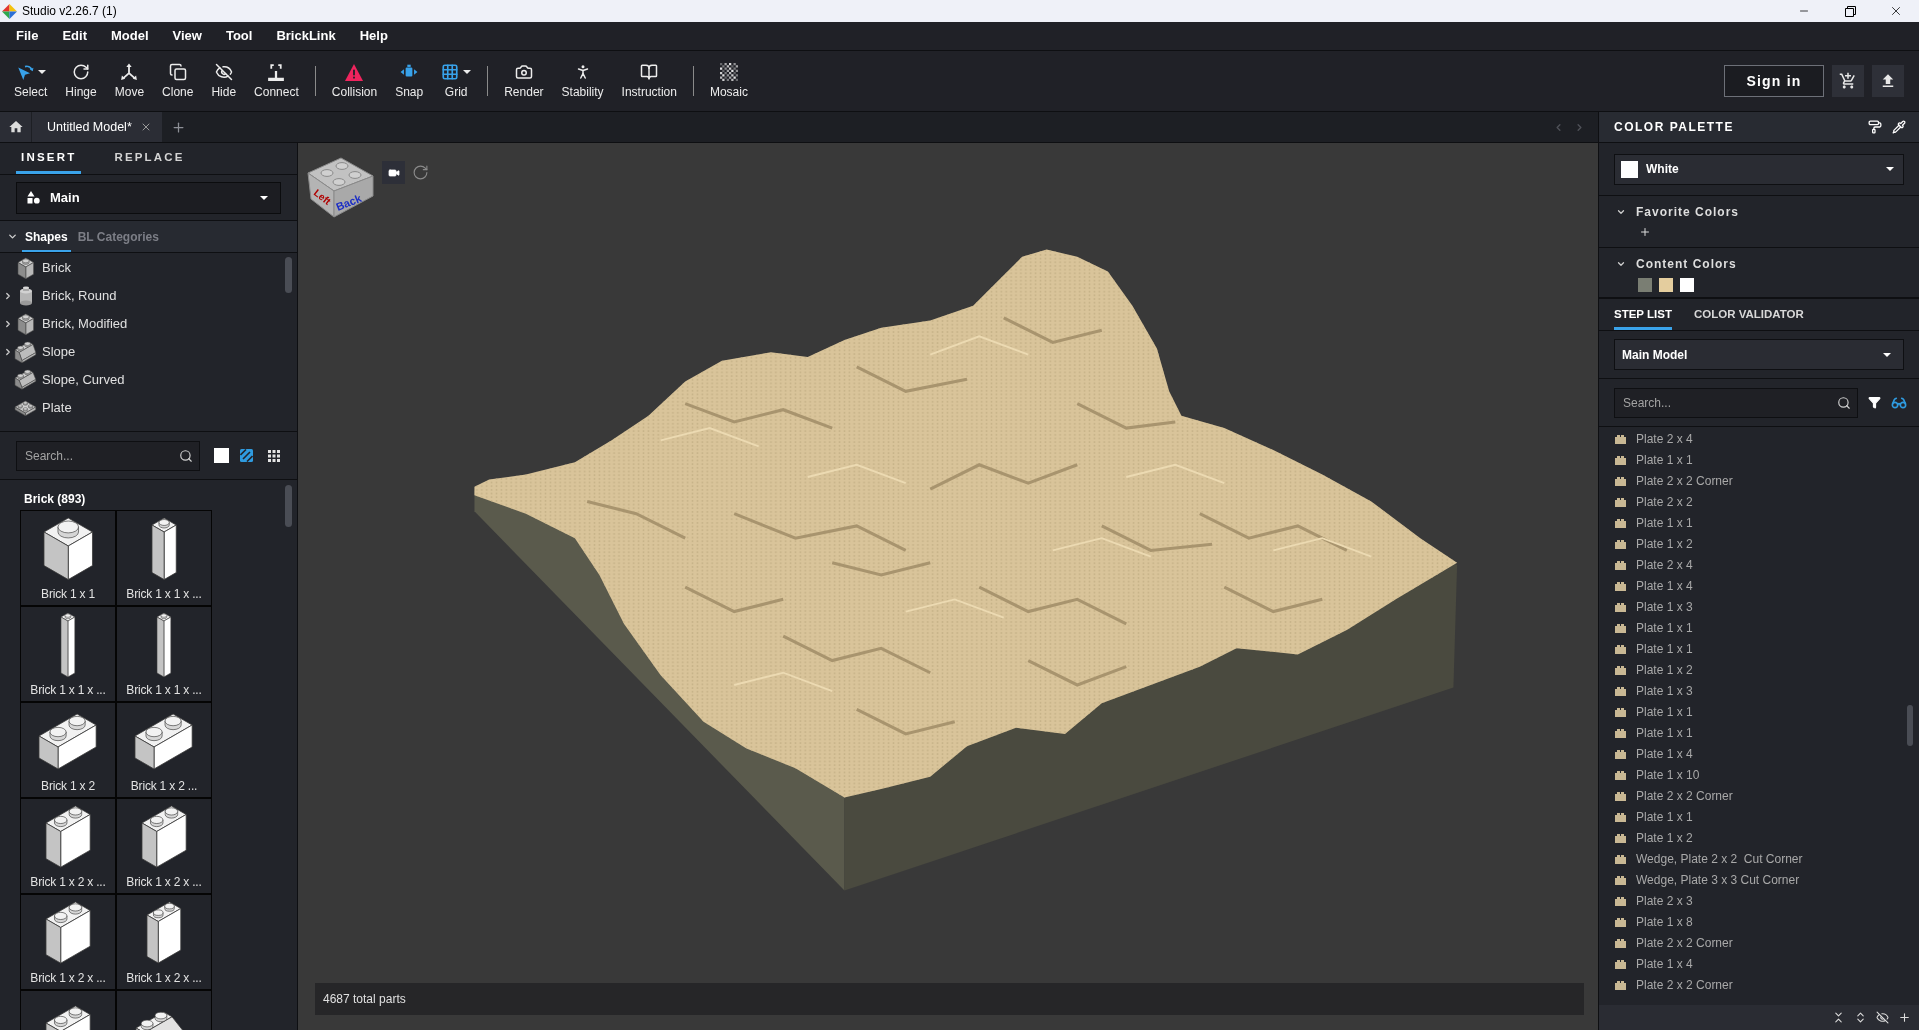 The width and height of the screenshot is (1919, 1030). Describe the element at coordinates (1753, 879) in the screenshot. I see `step-list-item: Wedge, Plate 3 x 3 Cut Corner` at that location.